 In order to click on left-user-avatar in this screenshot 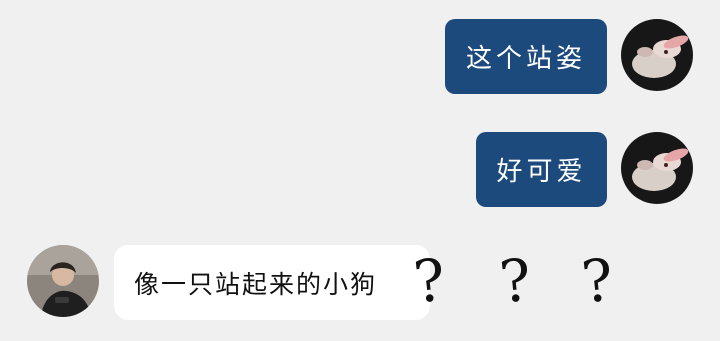, I will do `click(63, 281)`.